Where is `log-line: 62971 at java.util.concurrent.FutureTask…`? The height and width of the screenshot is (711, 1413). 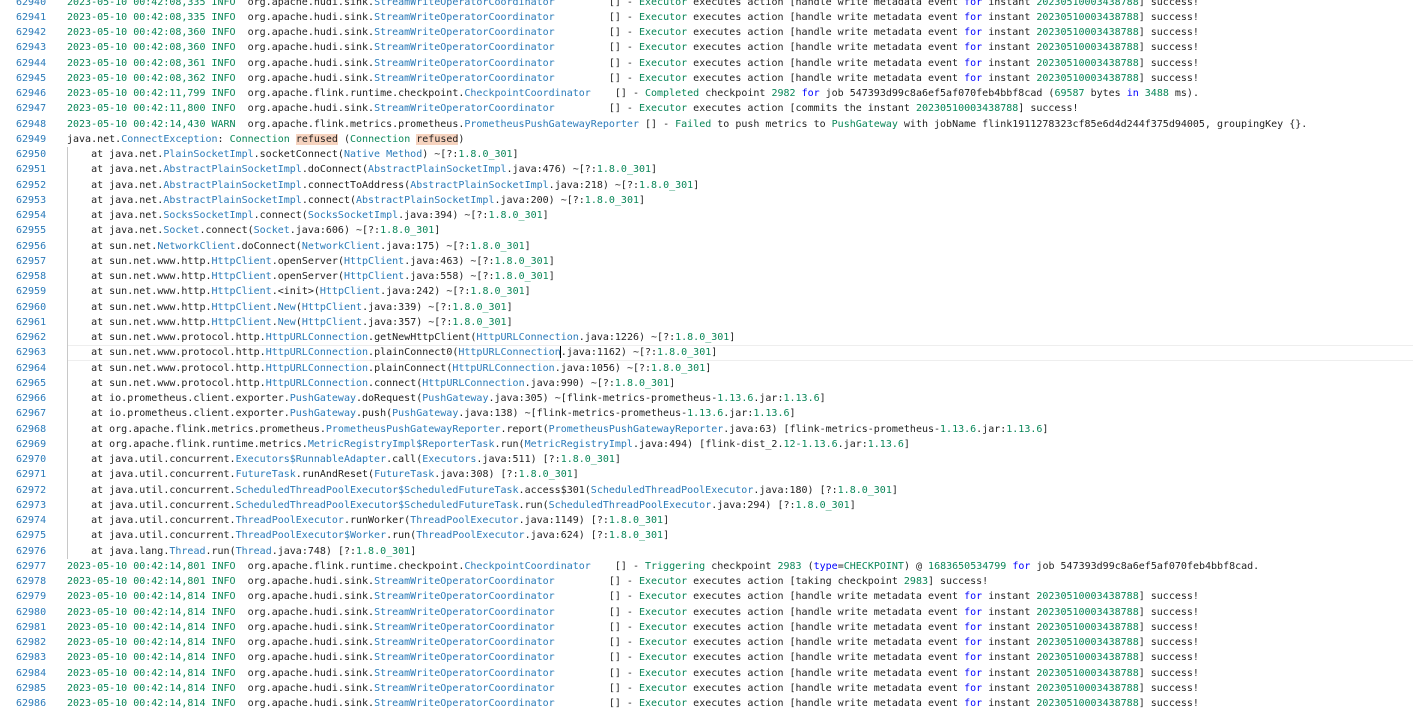
log-line: 62971 at java.util.concurrent.FutureTask… is located at coordinates (706, 475).